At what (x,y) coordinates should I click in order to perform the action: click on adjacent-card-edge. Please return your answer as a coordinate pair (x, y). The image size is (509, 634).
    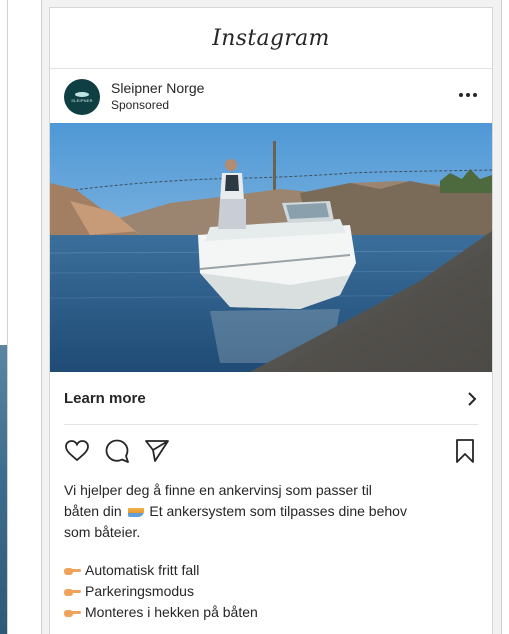
    Looking at the image, I should click on (7, 317).